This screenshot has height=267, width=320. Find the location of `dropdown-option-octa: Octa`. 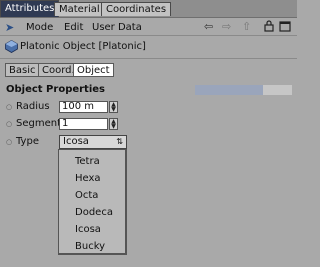

dropdown-option-octa: Octa is located at coordinates (86, 195).